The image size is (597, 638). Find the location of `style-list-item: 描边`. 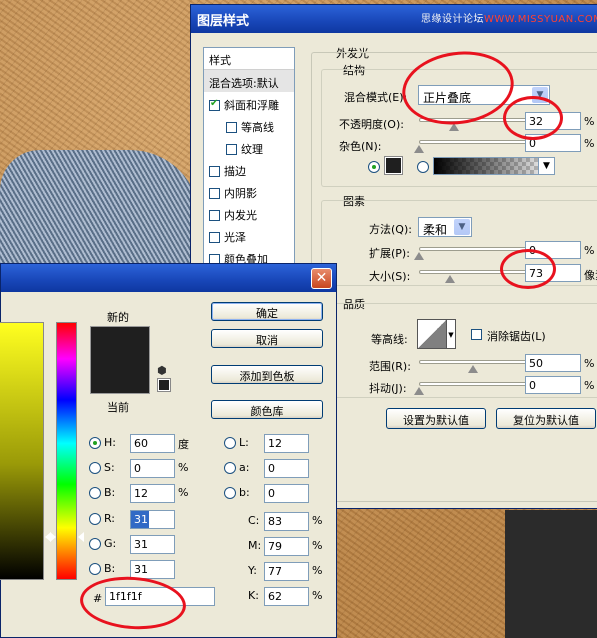

style-list-item: 描边 is located at coordinates (249, 169).